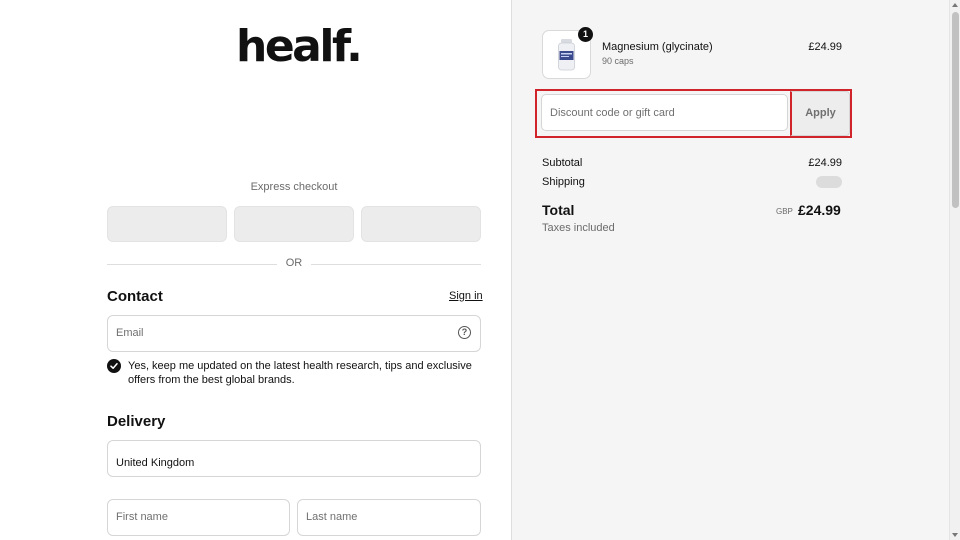 This screenshot has height=540, width=960. I want to click on email-placeholder: Email, so click(130, 333).